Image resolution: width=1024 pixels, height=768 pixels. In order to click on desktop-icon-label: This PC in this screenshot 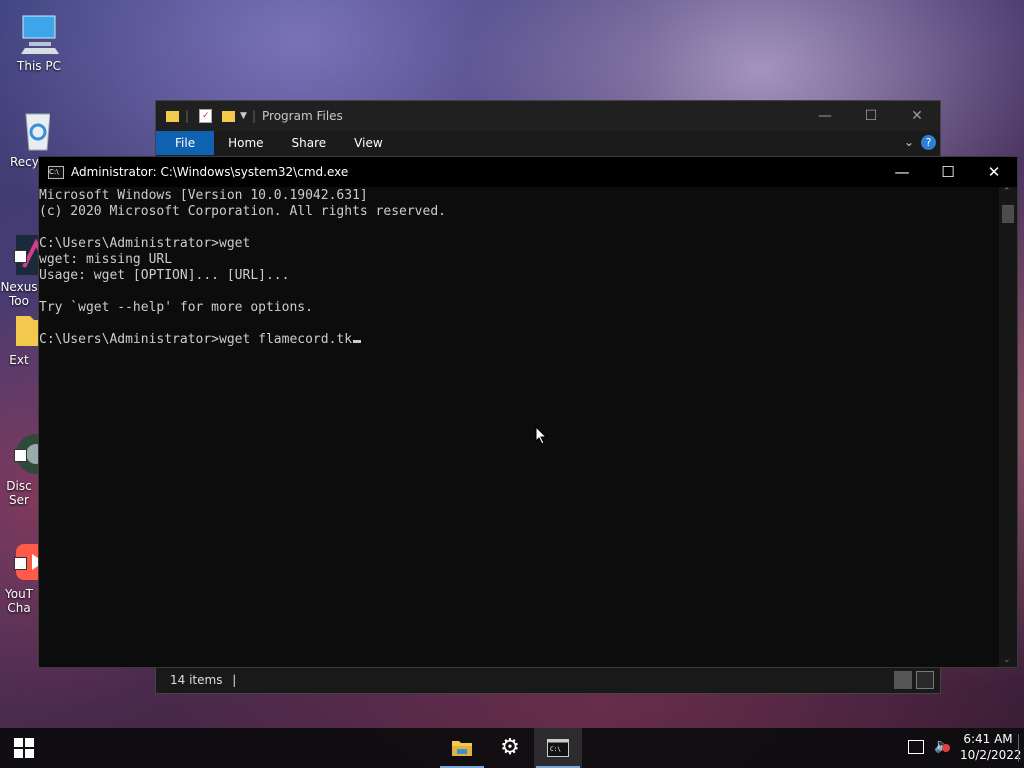, I will do `click(39, 66)`.